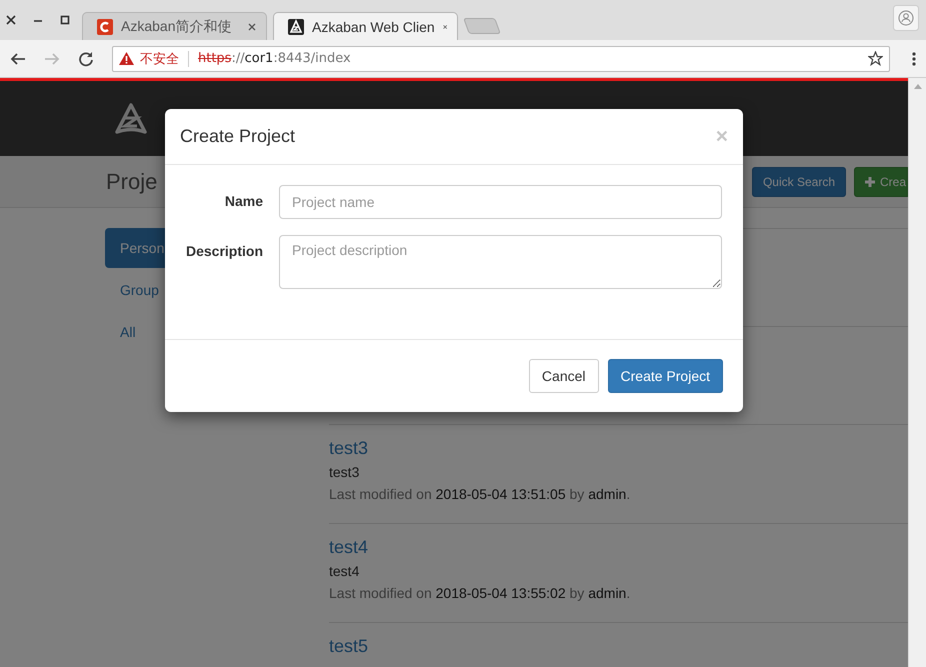  What do you see at coordinates (906, 18) in the screenshot?
I see `profile-icon` at bounding box center [906, 18].